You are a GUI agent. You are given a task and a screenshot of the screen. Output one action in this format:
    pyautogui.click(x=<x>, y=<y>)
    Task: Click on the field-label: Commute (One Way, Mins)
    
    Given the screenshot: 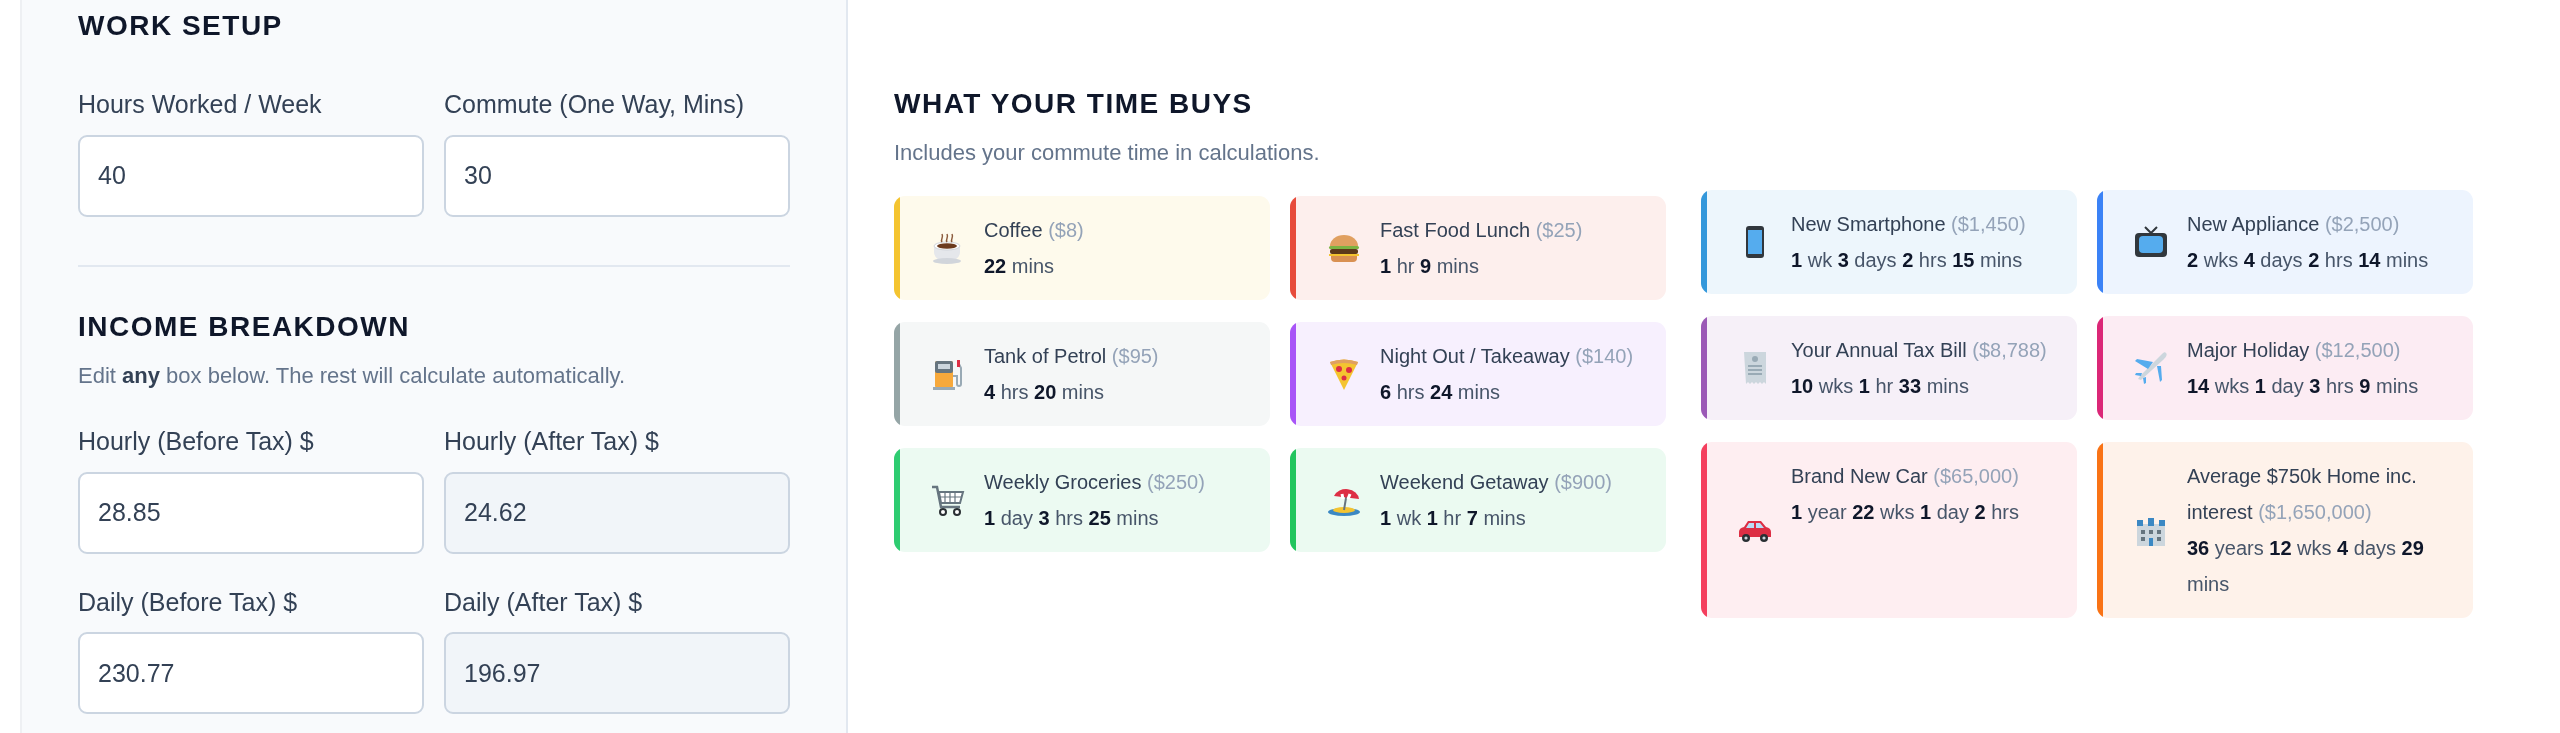 What is the action you would take?
    pyautogui.click(x=595, y=104)
    